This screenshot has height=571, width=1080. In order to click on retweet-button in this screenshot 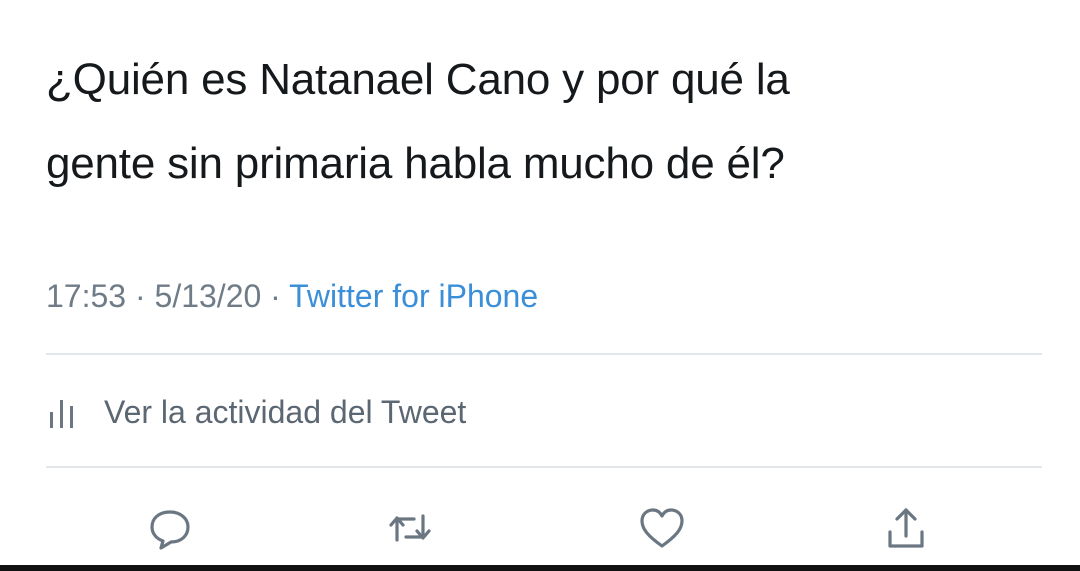, I will do `click(410, 528)`.